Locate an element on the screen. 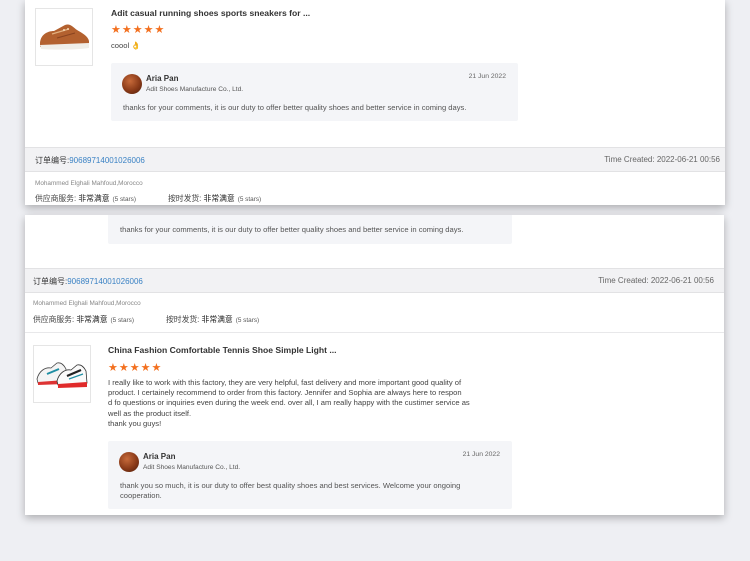 Image resolution: width=750 pixels, height=561 pixels. brown-sneaker-image is located at coordinates (64, 37).